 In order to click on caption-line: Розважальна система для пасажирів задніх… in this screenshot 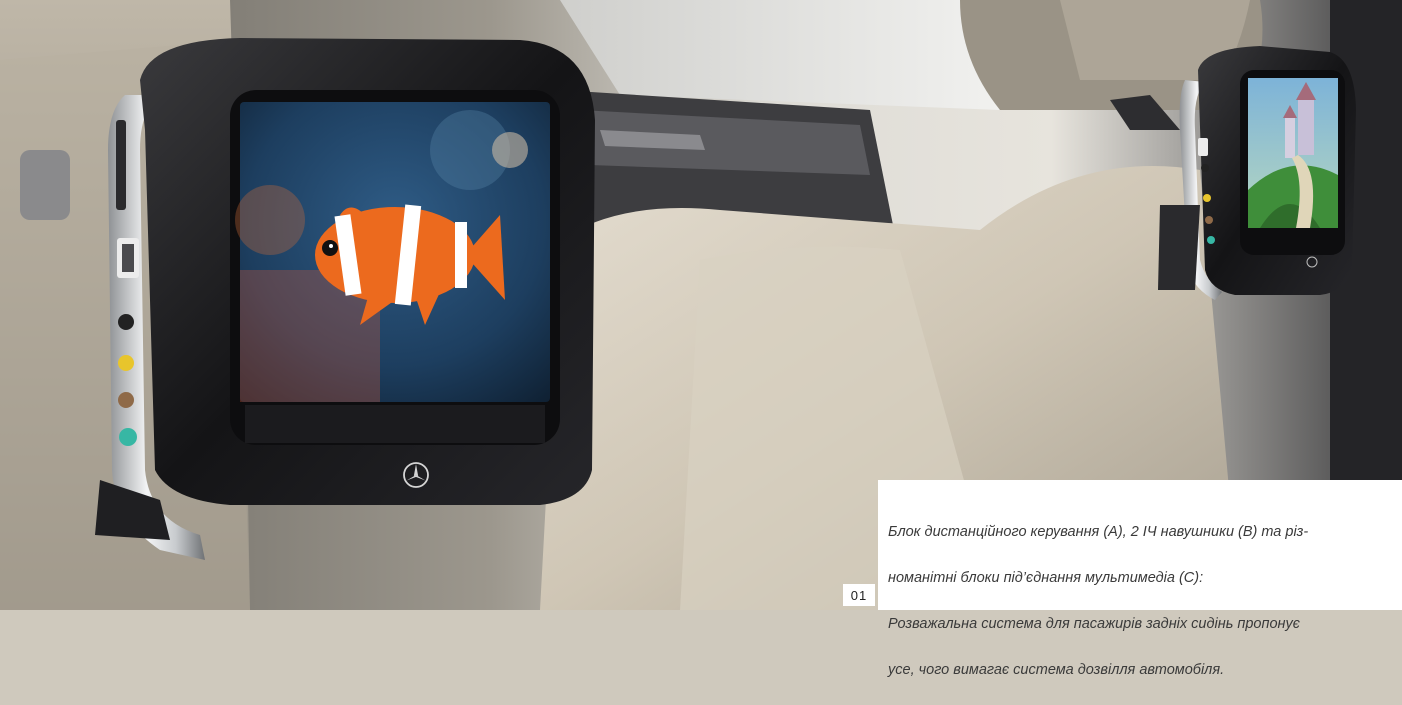, I will do `click(1094, 624)`.